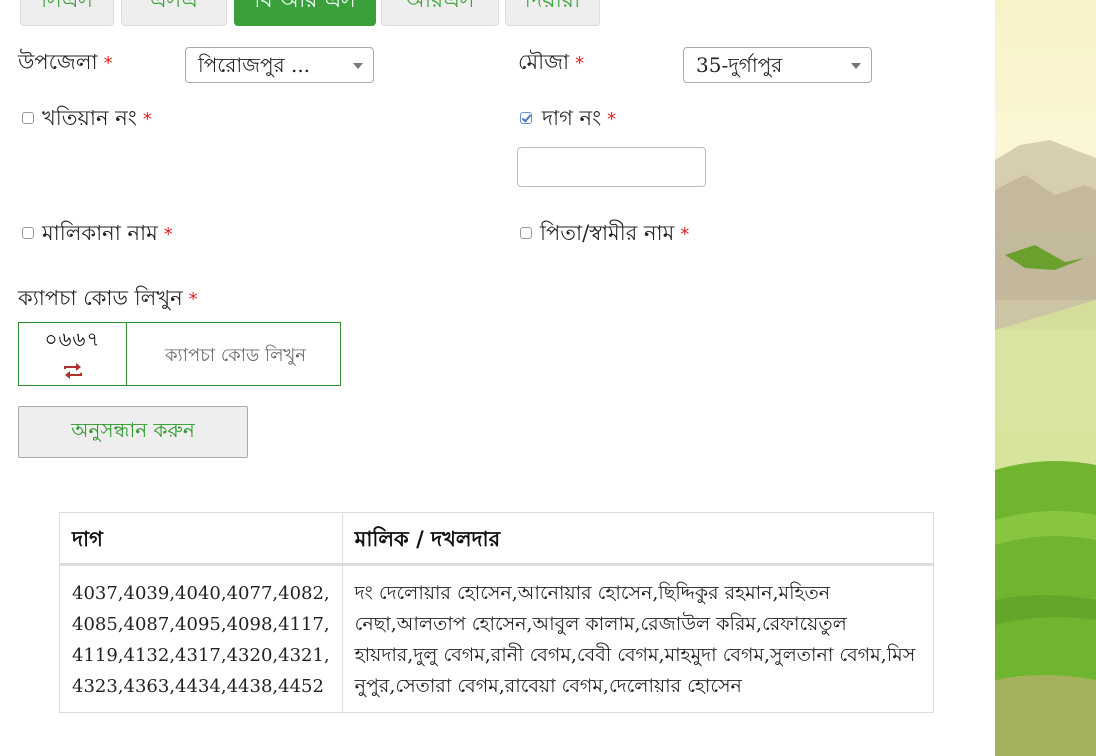 The height and width of the screenshot is (756, 1096). Describe the element at coordinates (28, 118) in the screenshot. I see `khatian-checkbox` at that location.